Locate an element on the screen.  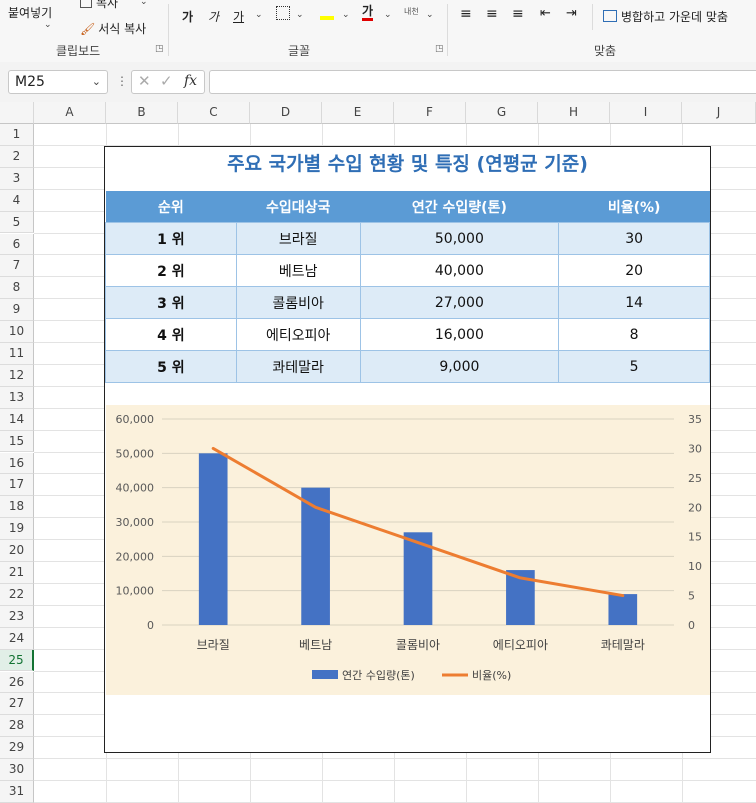
row-header-21: 21 is located at coordinates (17, 573).